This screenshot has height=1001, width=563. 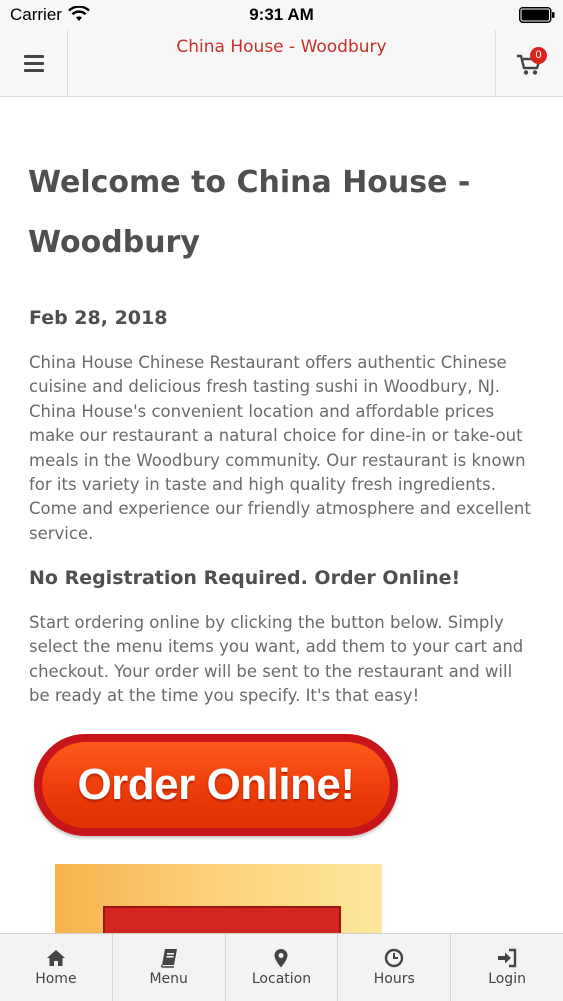 I want to click on tab-menu-label: Menu, so click(x=168, y=979).